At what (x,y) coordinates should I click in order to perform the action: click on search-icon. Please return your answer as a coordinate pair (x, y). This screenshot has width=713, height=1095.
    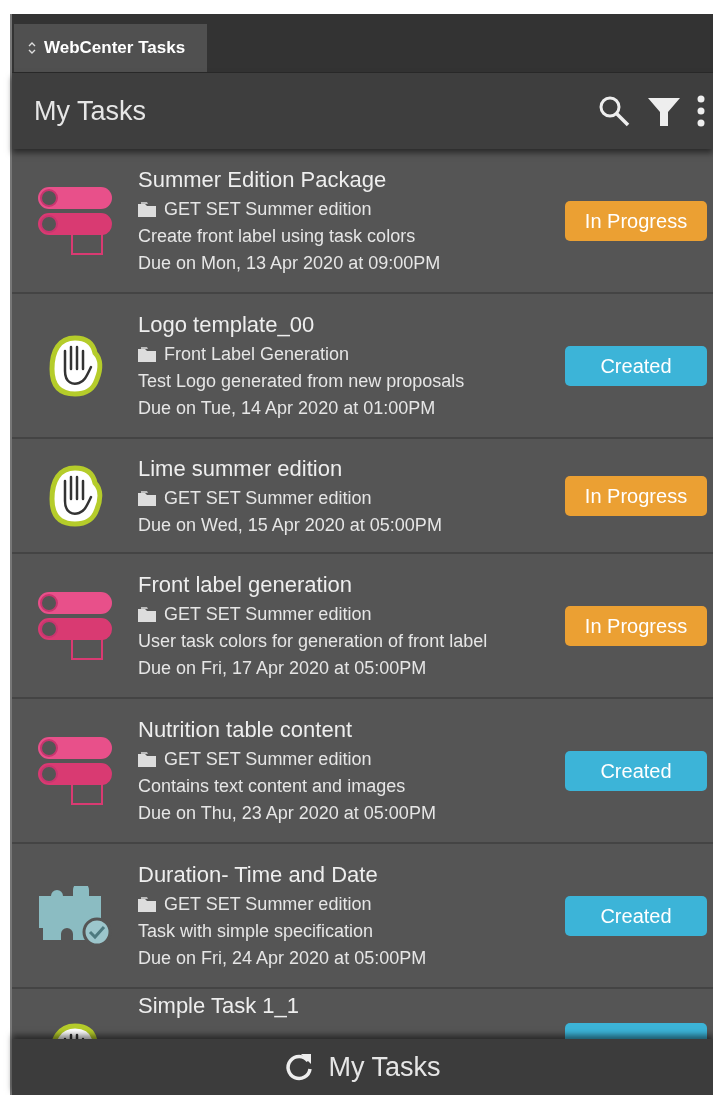
    Looking at the image, I should click on (614, 111).